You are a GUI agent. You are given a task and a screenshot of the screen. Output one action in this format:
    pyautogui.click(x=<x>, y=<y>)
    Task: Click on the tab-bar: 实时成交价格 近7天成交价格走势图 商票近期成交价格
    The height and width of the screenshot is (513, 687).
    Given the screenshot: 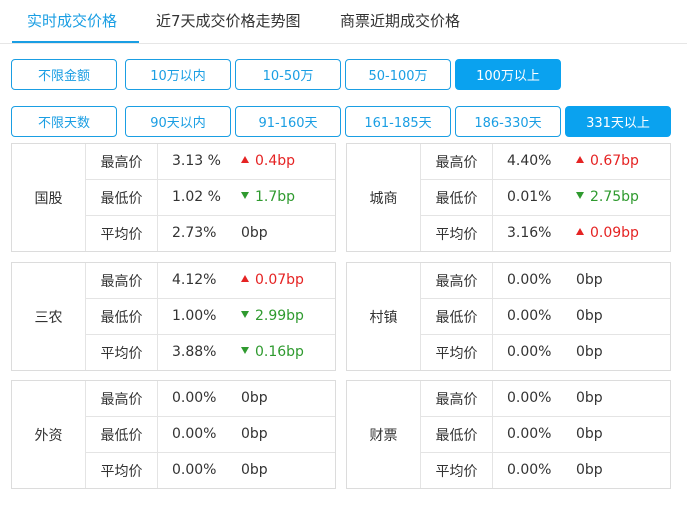 What is the action you would take?
    pyautogui.click(x=343, y=22)
    